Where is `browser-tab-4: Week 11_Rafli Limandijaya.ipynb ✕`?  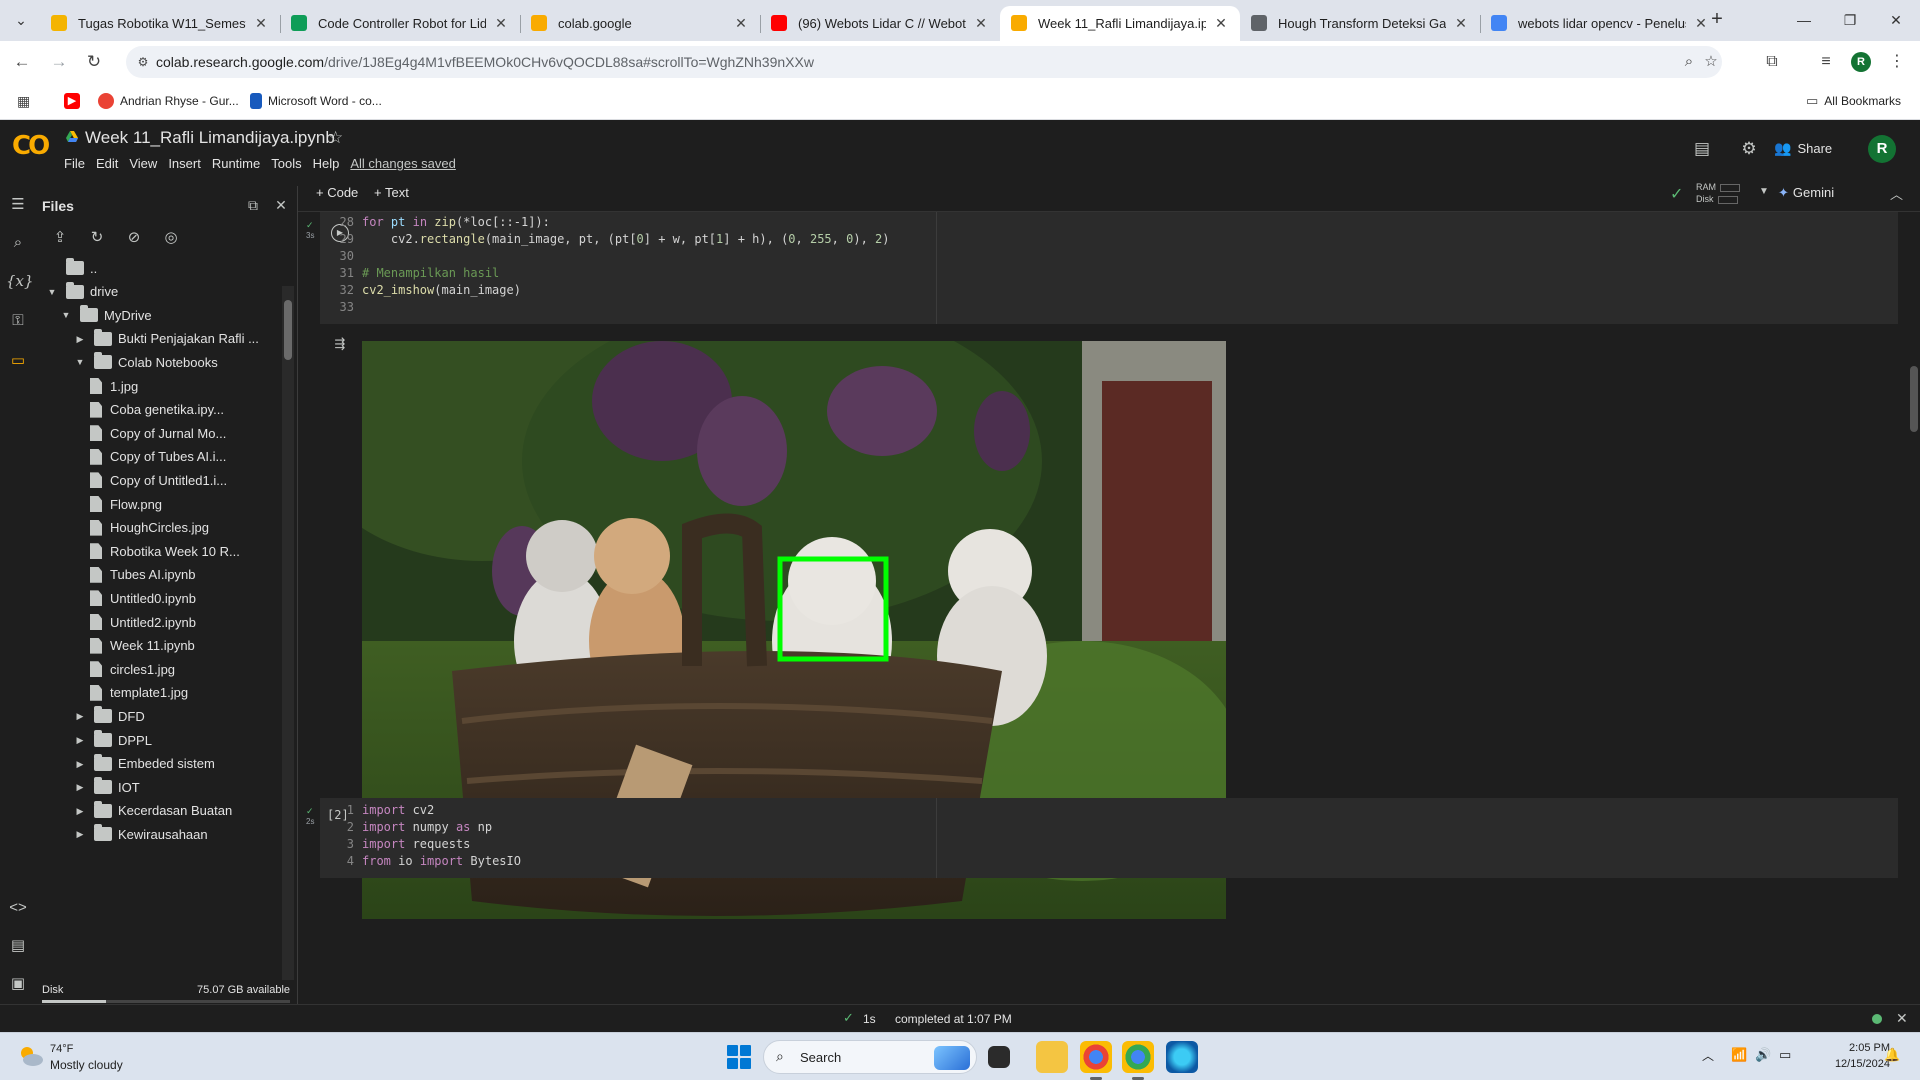 browser-tab-4: Week 11_Rafli Limandijaya.ipynb ✕ is located at coordinates (1120, 23).